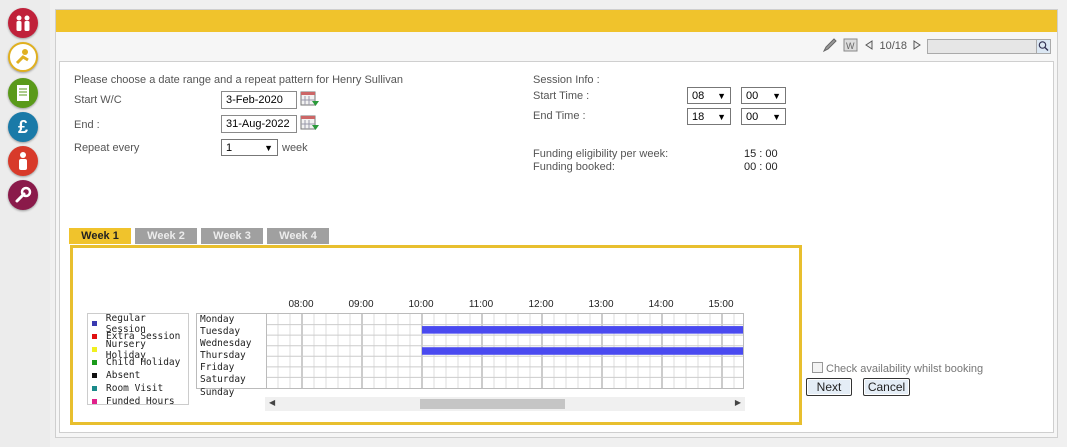  Describe the element at coordinates (556, 21) in the screenshot. I see `header-bar` at that location.